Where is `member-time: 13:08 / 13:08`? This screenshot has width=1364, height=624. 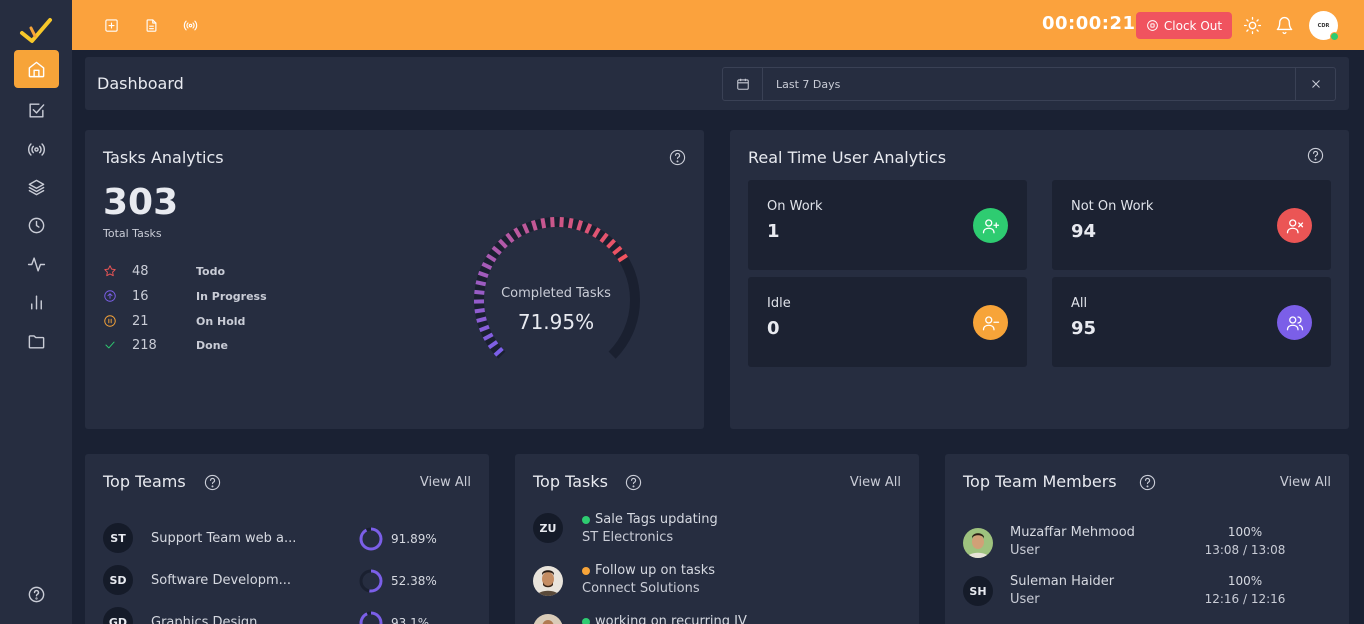 member-time: 13:08 / 13:08 is located at coordinates (1245, 550).